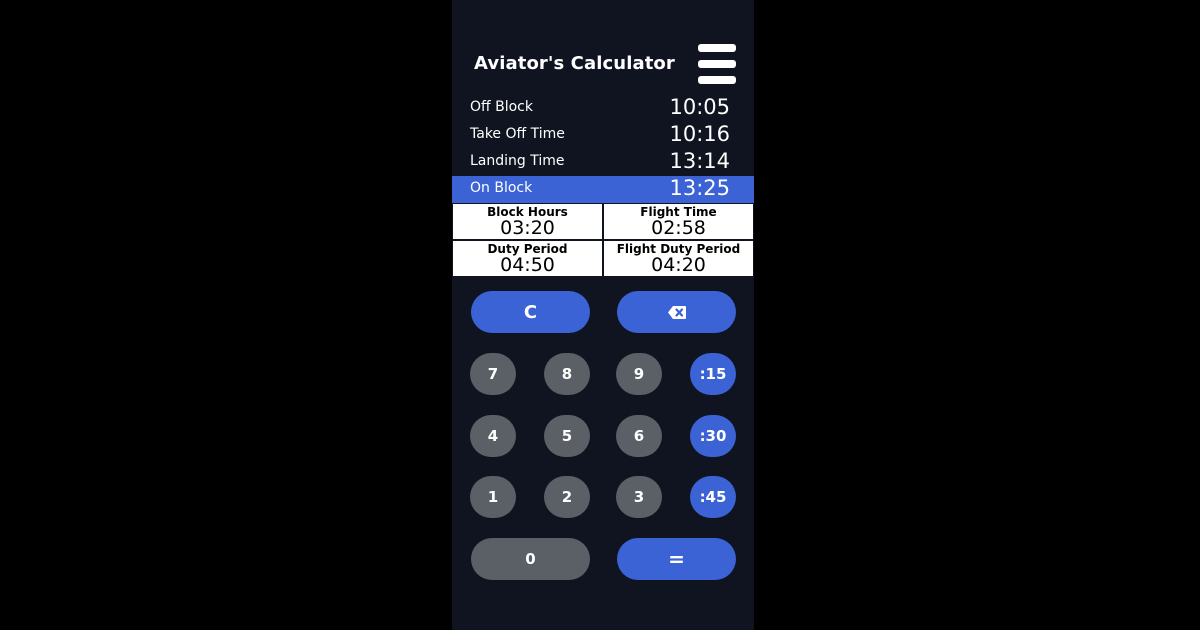  I want to click on time-row-take-off: Take Off Time 10:16, so click(603, 135).